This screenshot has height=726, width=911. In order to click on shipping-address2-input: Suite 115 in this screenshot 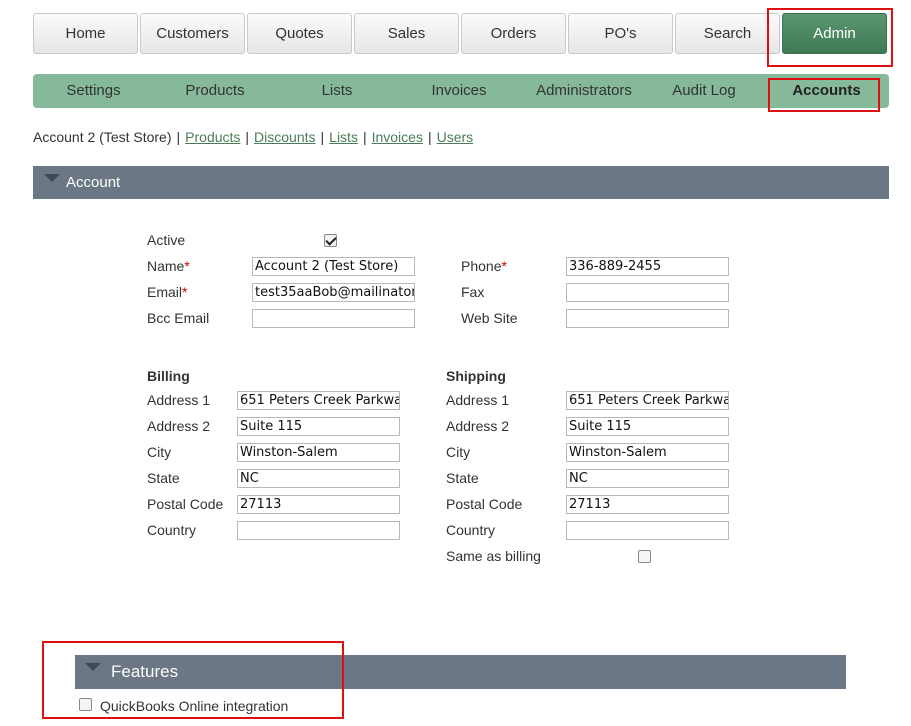, I will do `click(647, 426)`.